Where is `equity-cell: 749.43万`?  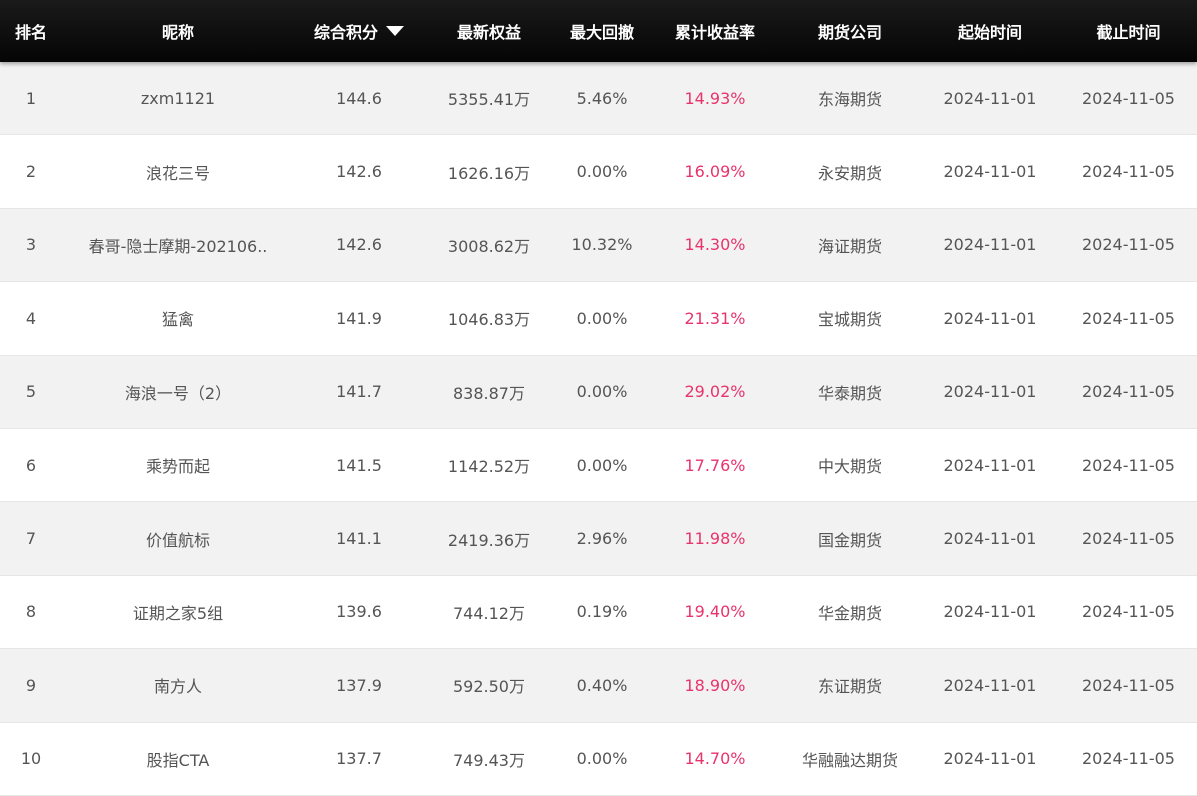
equity-cell: 749.43万 is located at coordinates (489, 760).